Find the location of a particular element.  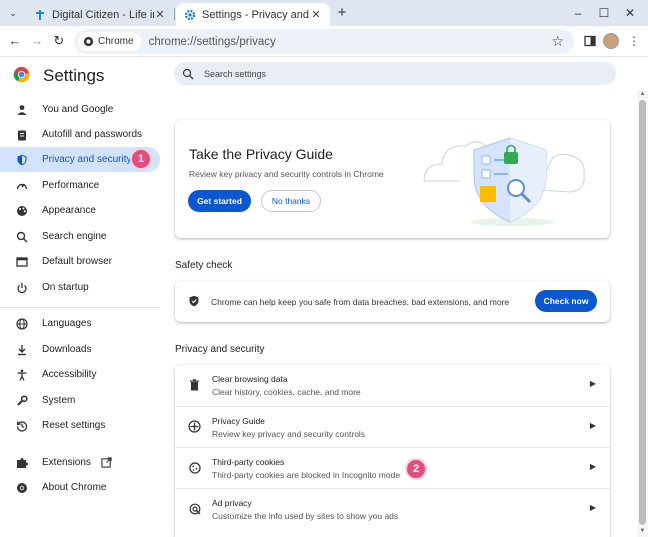

check-now-button: Check now is located at coordinates (566, 301).